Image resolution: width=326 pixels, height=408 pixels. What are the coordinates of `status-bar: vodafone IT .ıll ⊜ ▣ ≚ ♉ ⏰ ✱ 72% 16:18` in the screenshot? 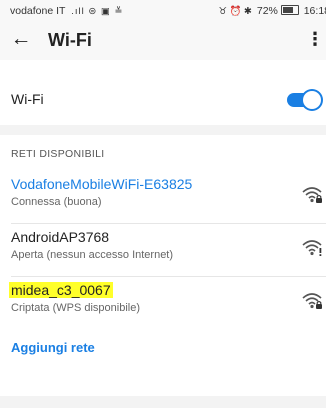 It's located at (163, 10).